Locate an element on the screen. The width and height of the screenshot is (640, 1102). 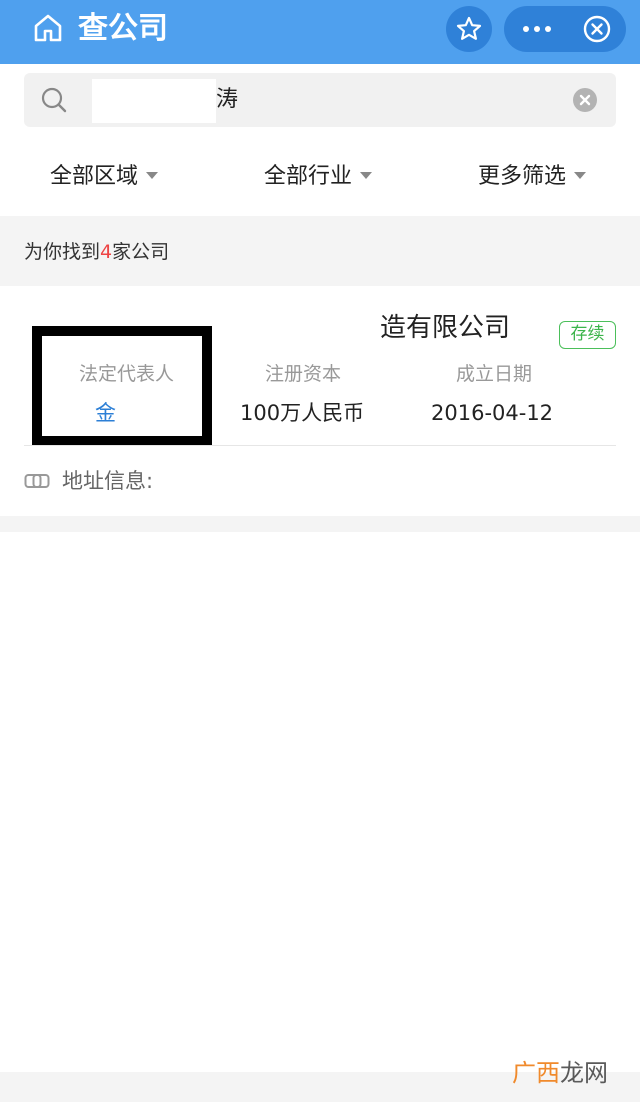
close-circle-icon is located at coordinates (597, 29).